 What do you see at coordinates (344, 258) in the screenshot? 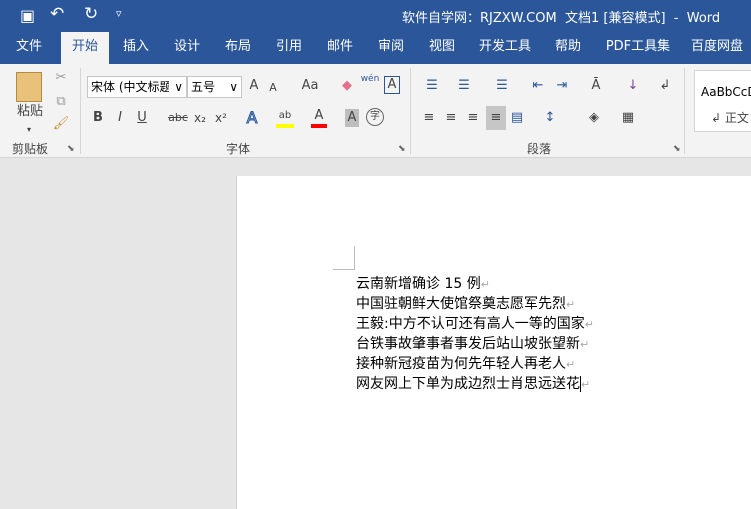
I see `margin-corner-mark` at bounding box center [344, 258].